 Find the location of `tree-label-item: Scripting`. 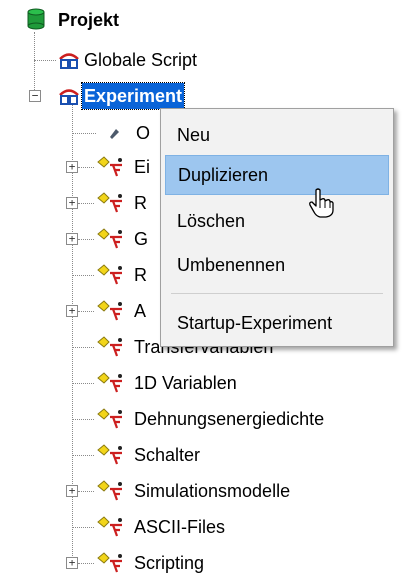

tree-label-item: Scripting is located at coordinates (169, 563).